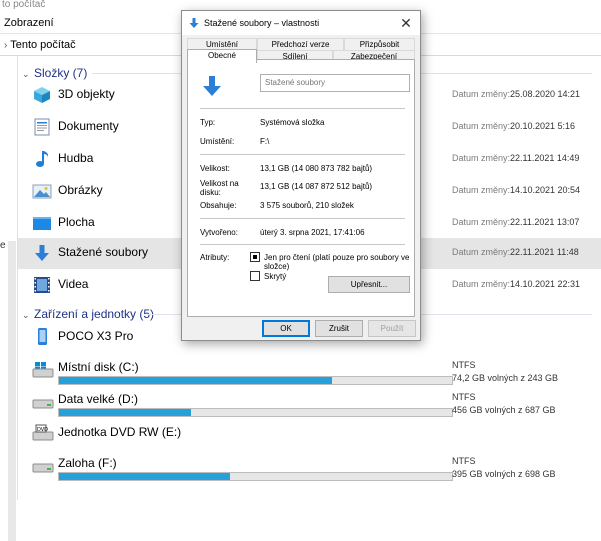 The width and height of the screenshot is (601, 541). Describe the element at coordinates (80, 190) in the screenshot. I see `folder-name: Obrázky` at that location.